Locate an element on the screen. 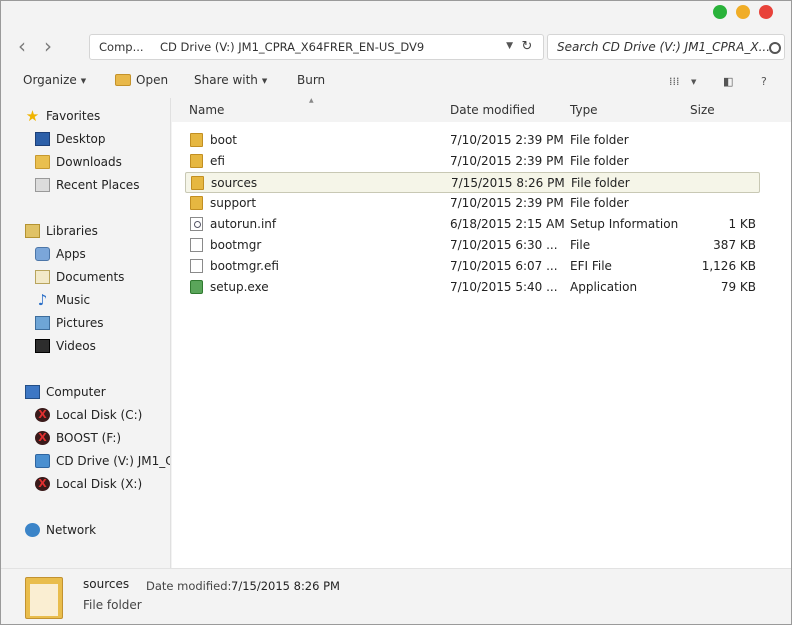 The width and height of the screenshot is (792, 625). file-name: boot is located at coordinates (224, 140).